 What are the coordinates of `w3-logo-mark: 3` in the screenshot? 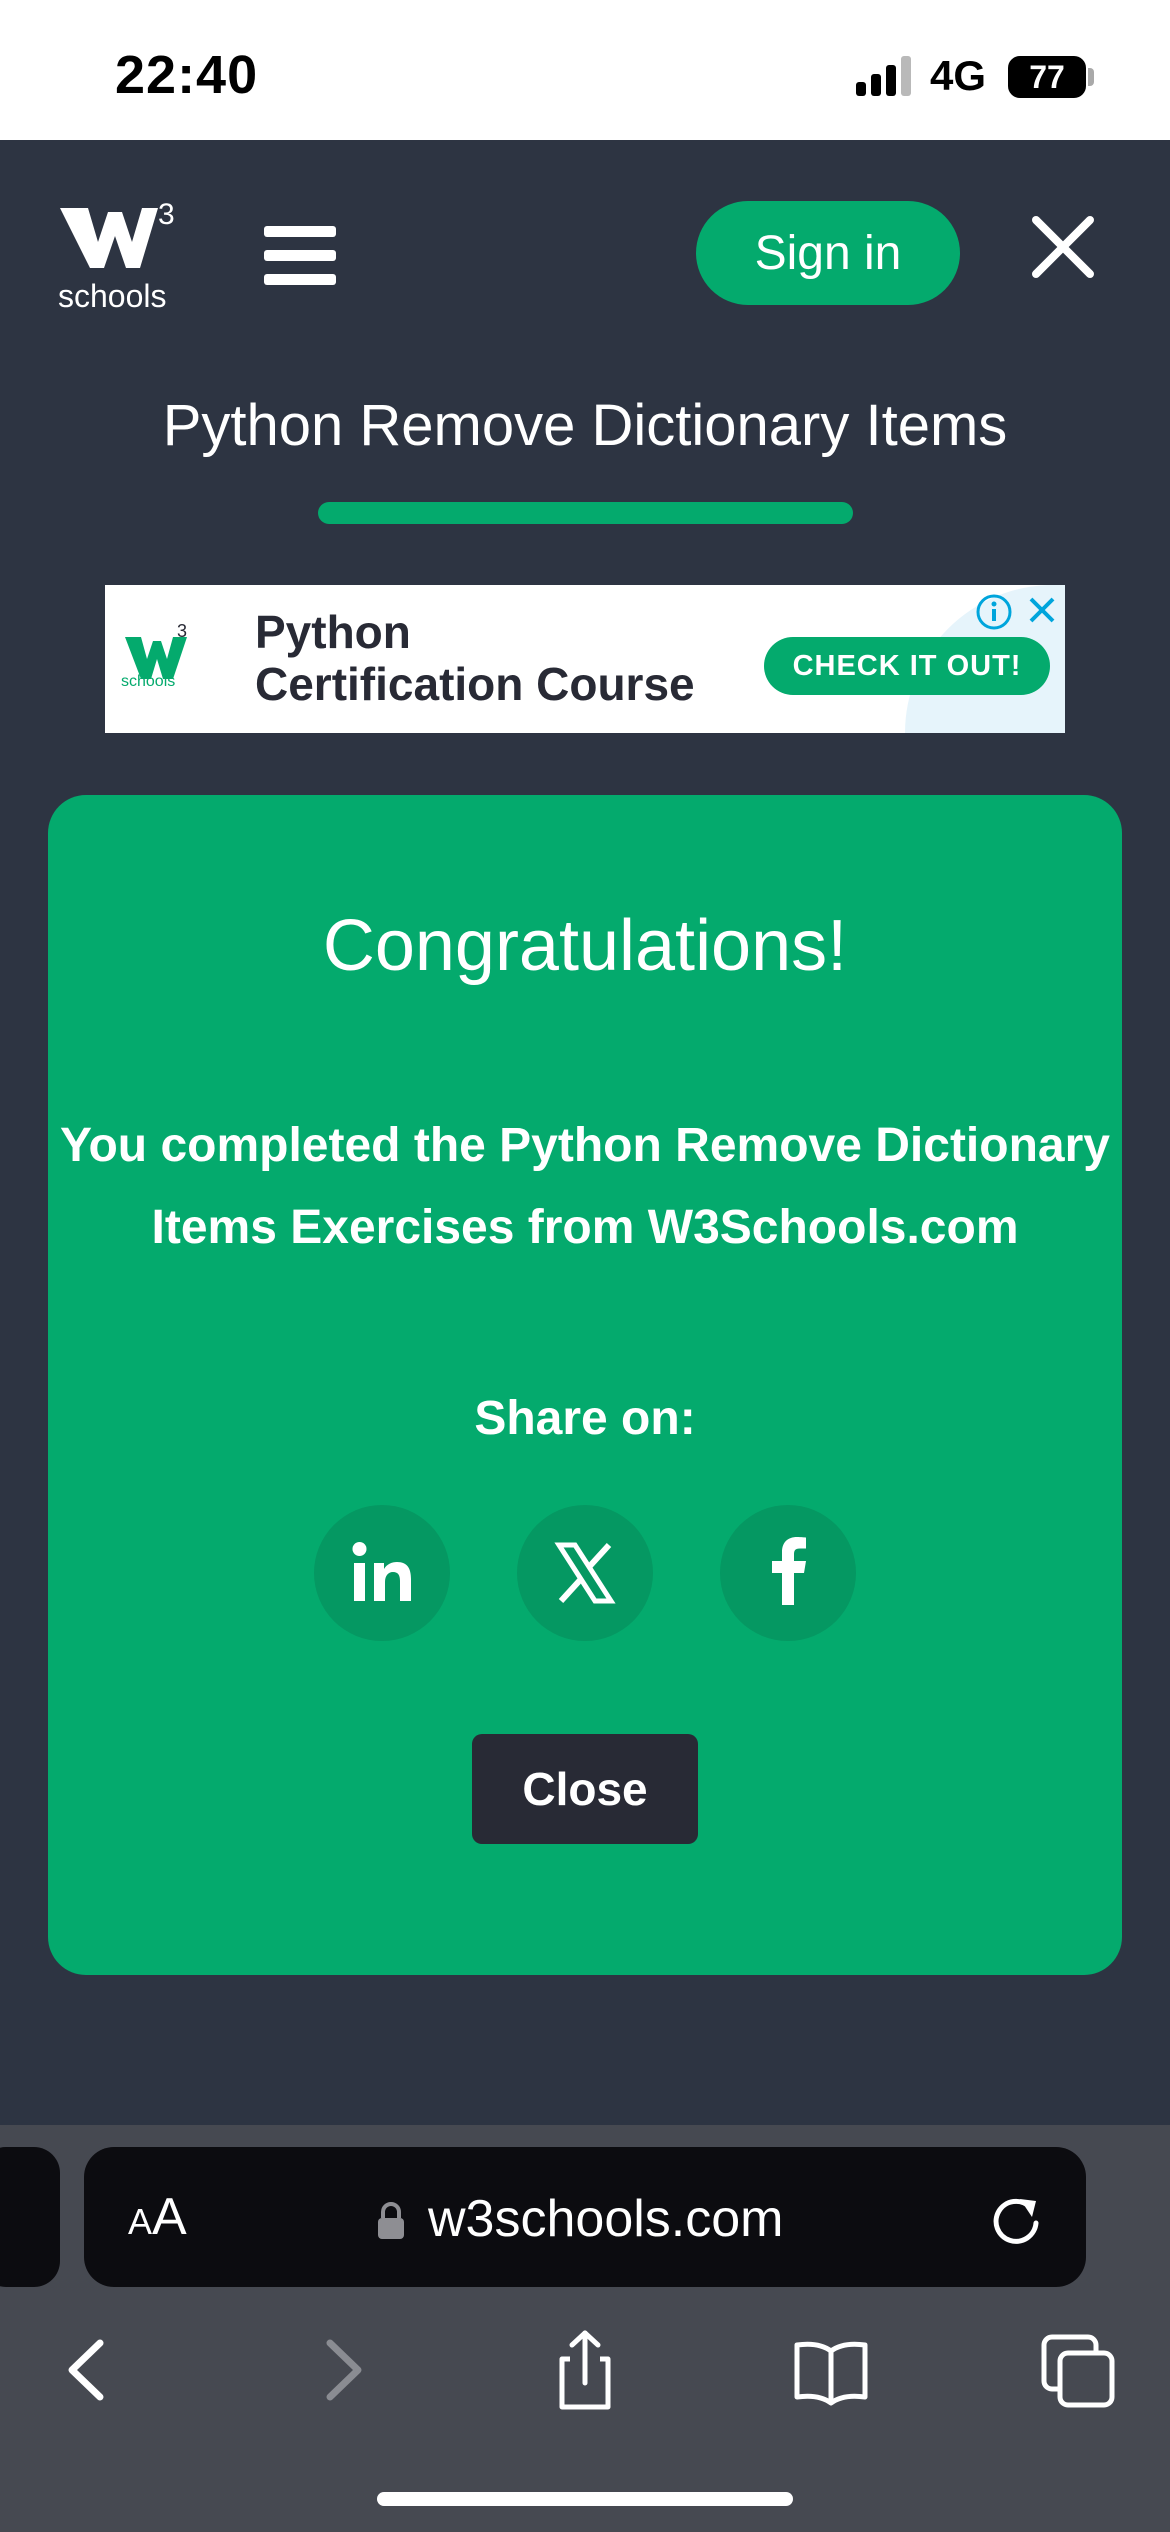 It's located at (117, 233).